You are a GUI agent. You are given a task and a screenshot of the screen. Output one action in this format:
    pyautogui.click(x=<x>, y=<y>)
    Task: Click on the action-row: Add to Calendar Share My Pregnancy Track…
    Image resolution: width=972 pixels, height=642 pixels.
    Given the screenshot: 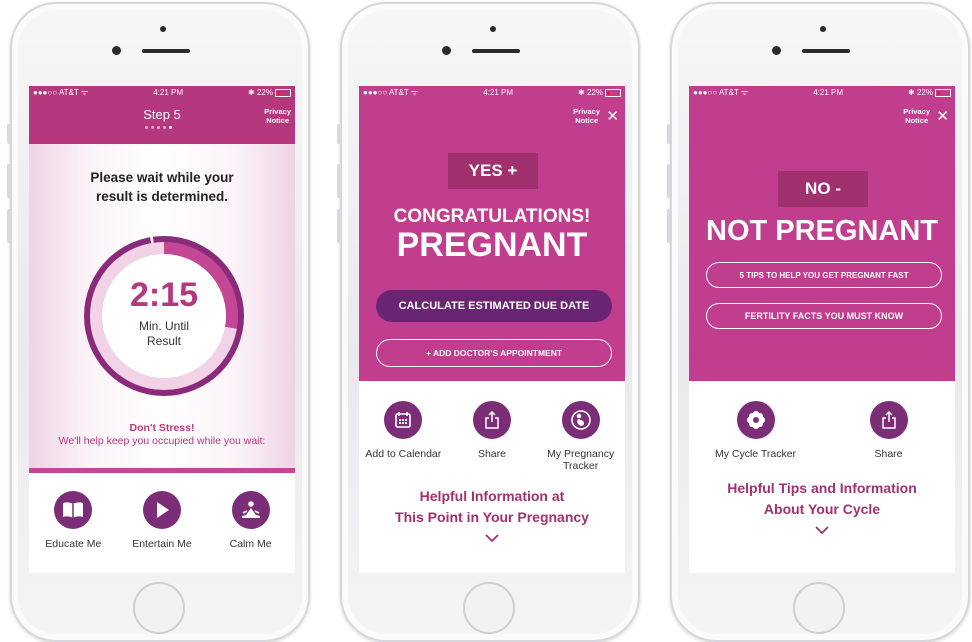 What is the action you would take?
    pyautogui.click(x=492, y=426)
    